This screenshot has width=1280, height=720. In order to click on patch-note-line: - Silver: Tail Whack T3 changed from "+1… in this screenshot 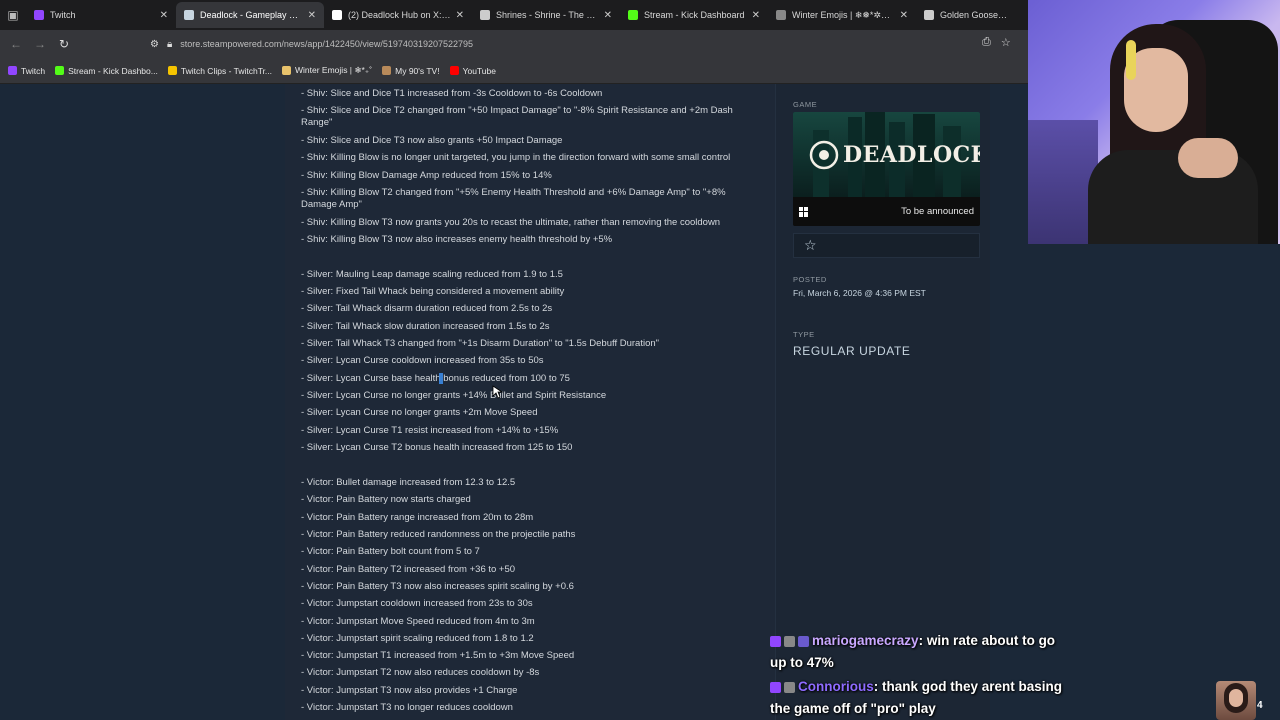, I will do `click(480, 343)`.